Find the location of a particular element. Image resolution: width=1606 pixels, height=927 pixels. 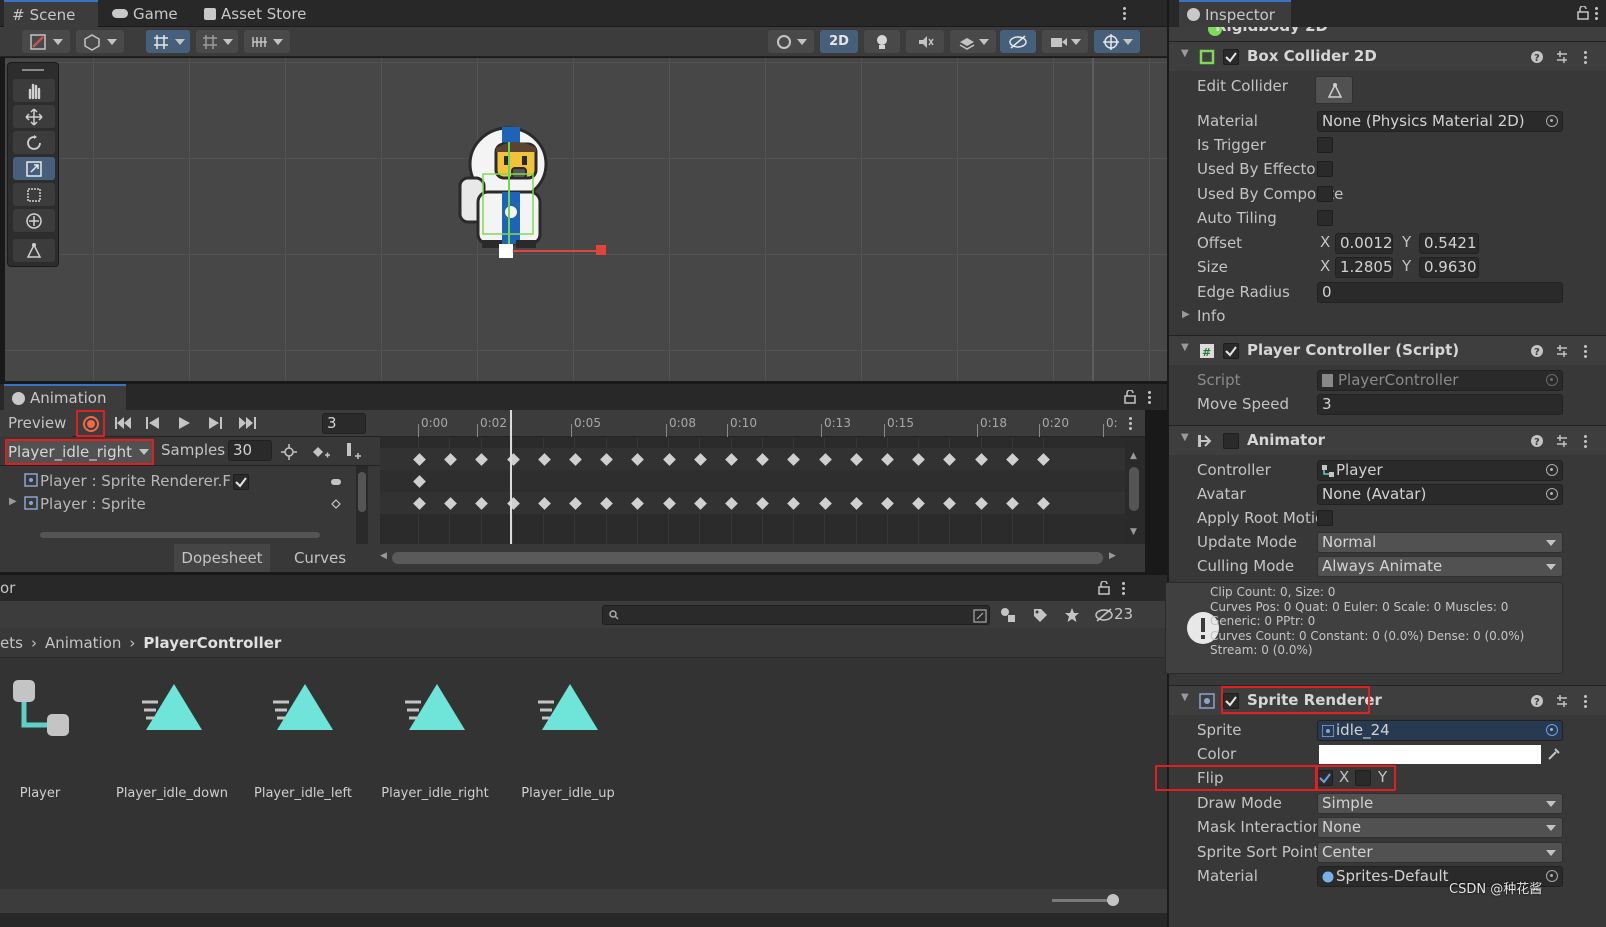

eye-hidden-icon is located at coordinates (1104, 615).